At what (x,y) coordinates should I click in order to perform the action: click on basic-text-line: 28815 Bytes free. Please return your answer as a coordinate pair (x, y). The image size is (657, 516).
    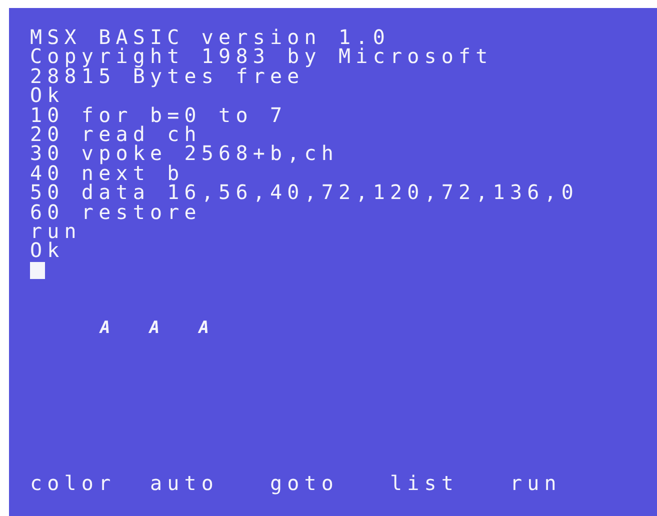
    Looking at the image, I should click on (167, 76).